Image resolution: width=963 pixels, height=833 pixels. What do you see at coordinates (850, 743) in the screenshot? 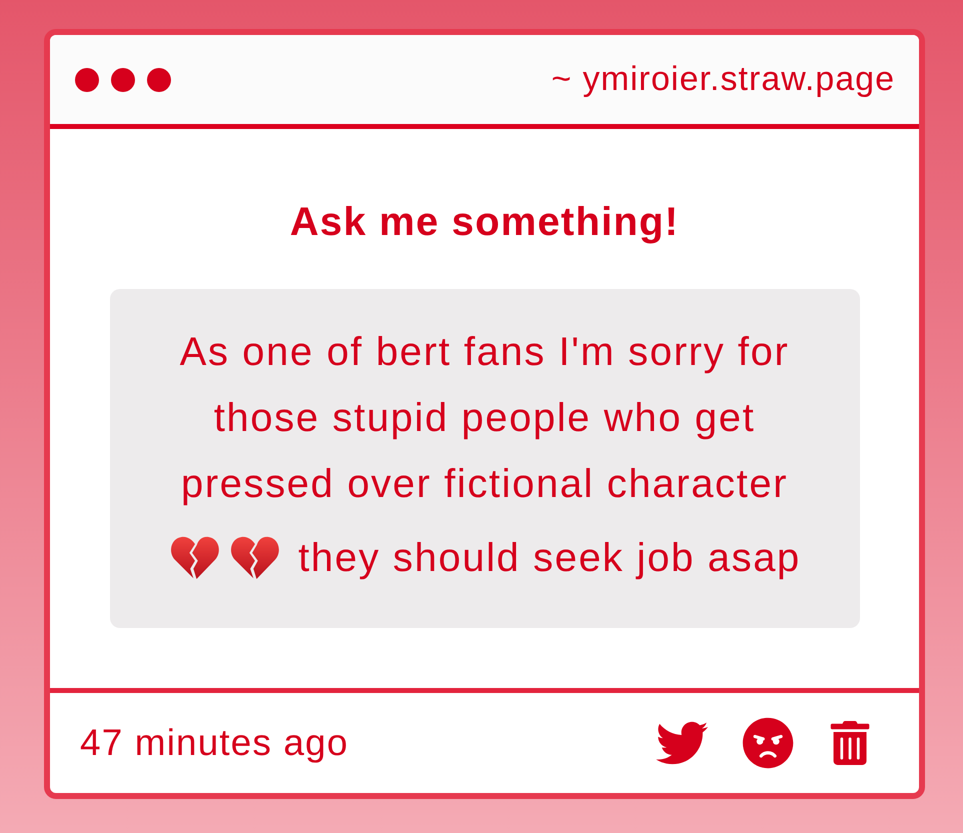
I see `trash-icon` at bounding box center [850, 743].